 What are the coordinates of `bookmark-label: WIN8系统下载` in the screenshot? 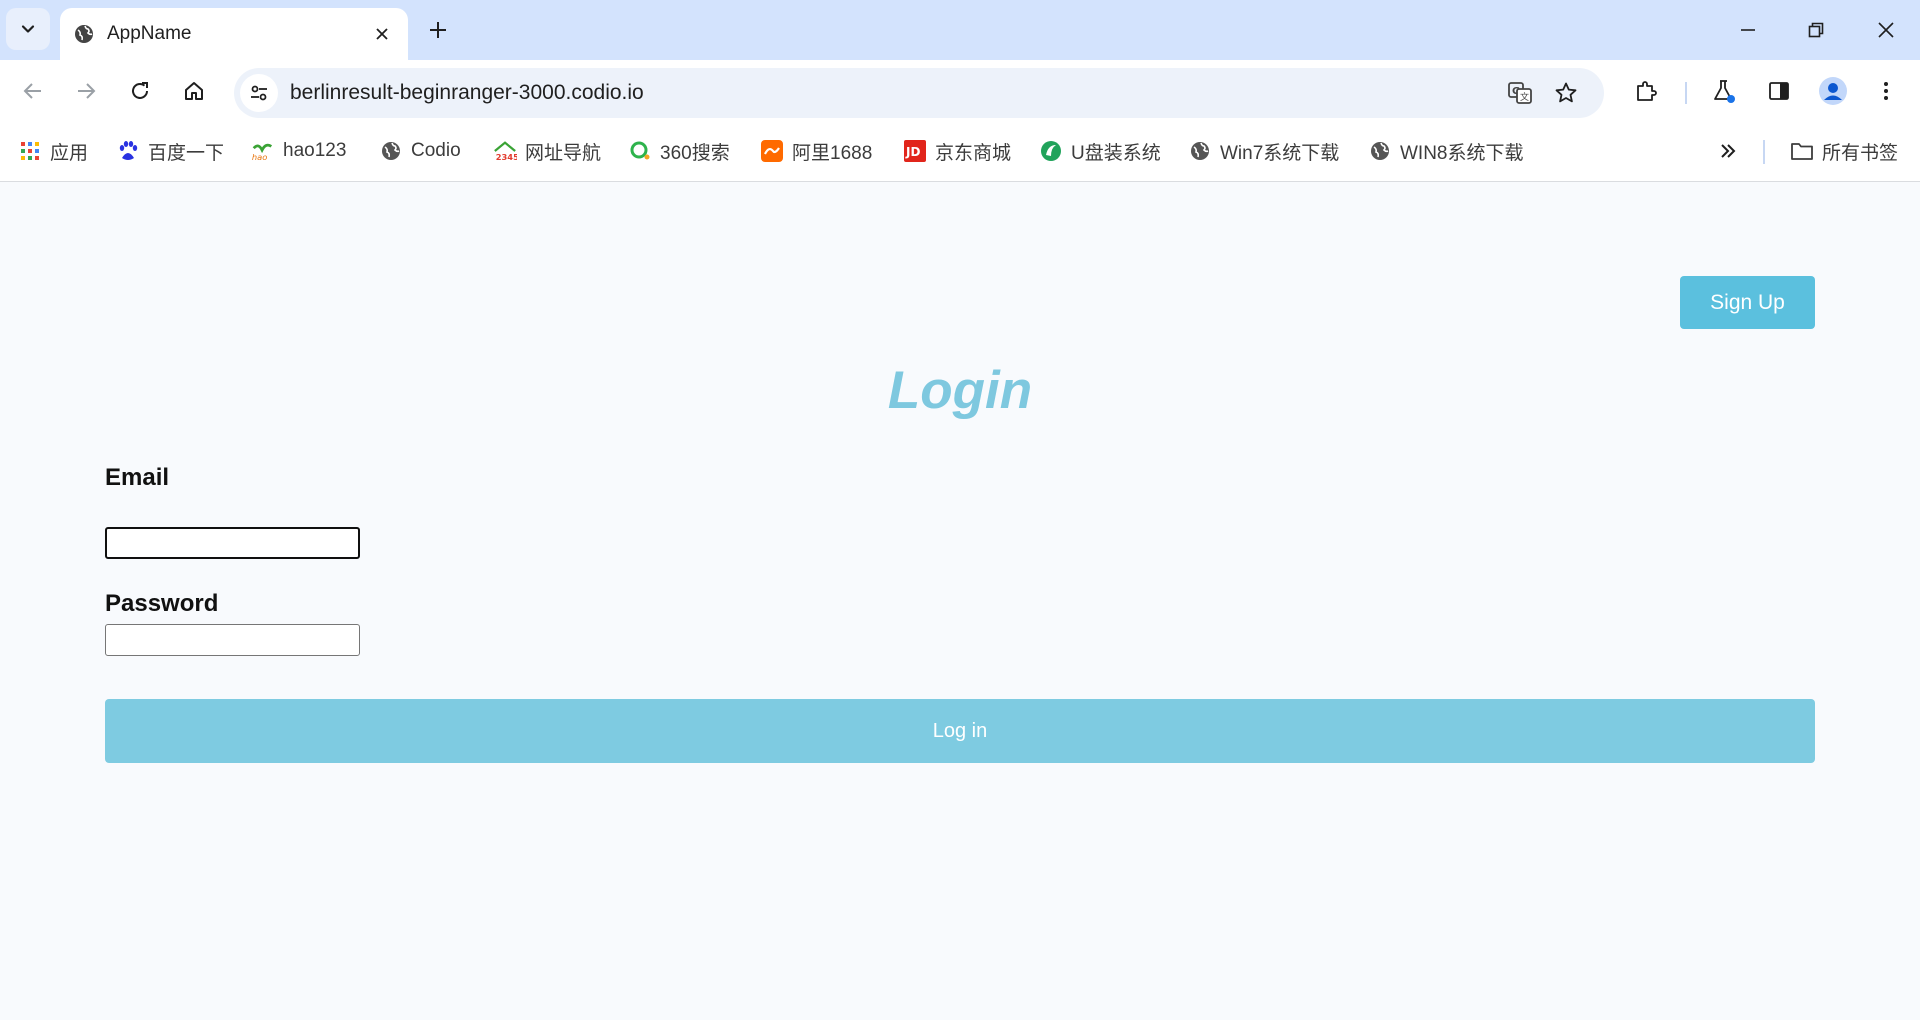 It's located at (1462, 153).